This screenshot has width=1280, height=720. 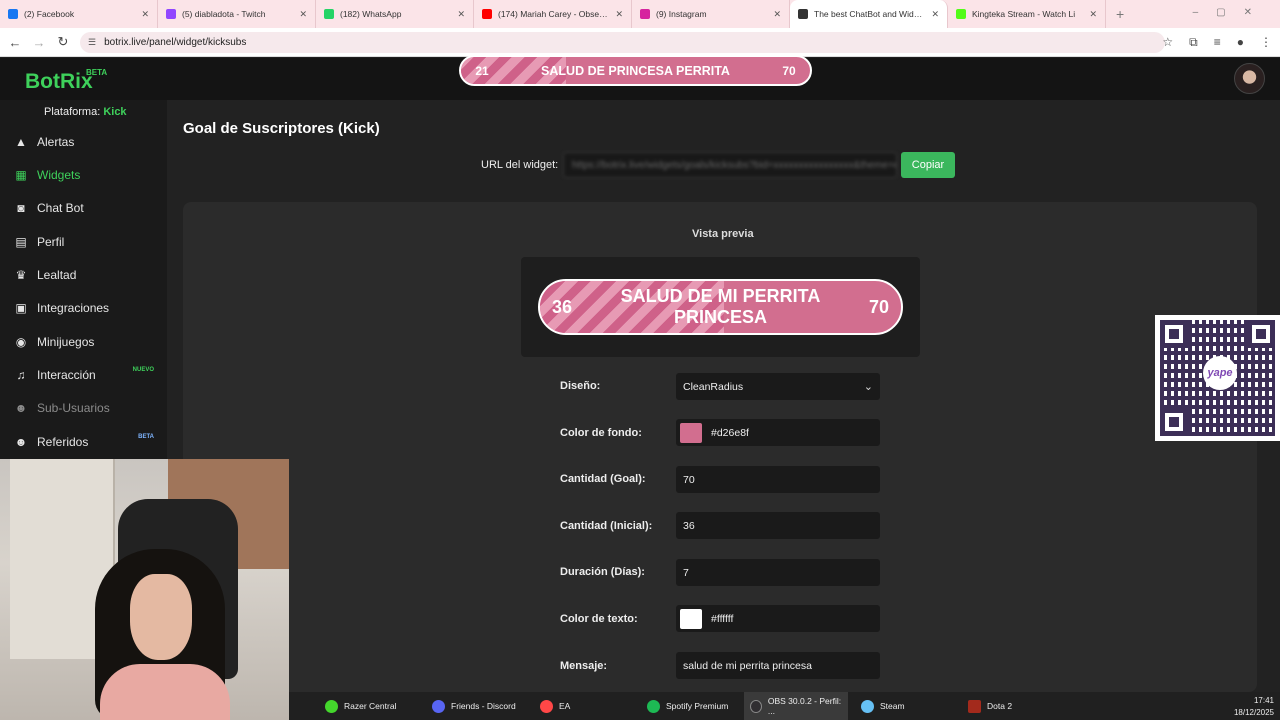 I want to click on discord-icon, so click(x=438, y=706).